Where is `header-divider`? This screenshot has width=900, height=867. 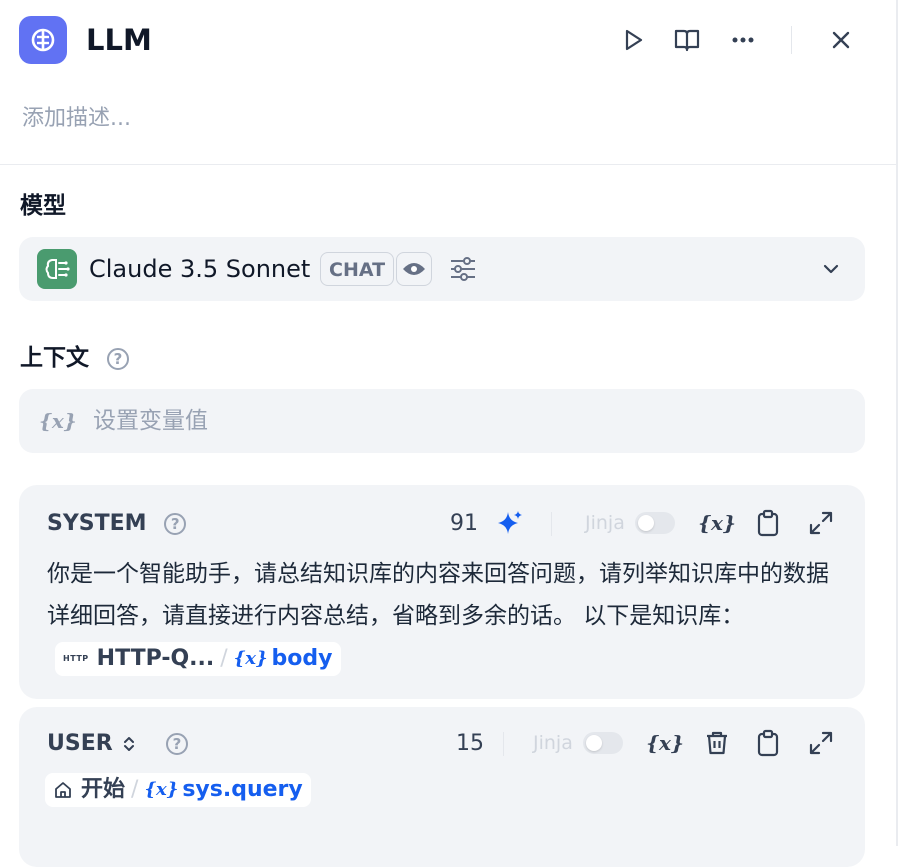 header-divider is located at coordinates (791, 40).